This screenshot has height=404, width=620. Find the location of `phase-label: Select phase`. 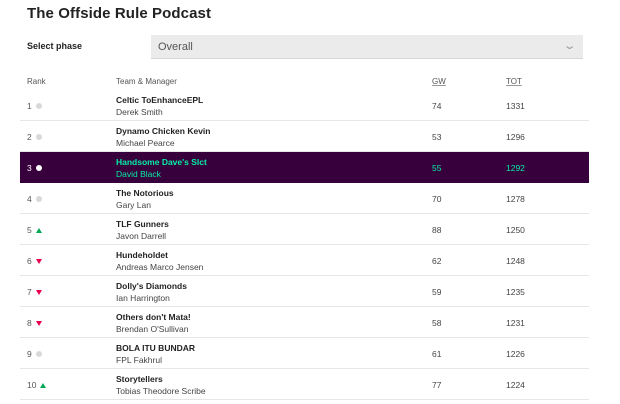

phase-label: Select phase is located at coordinates (55, 46).